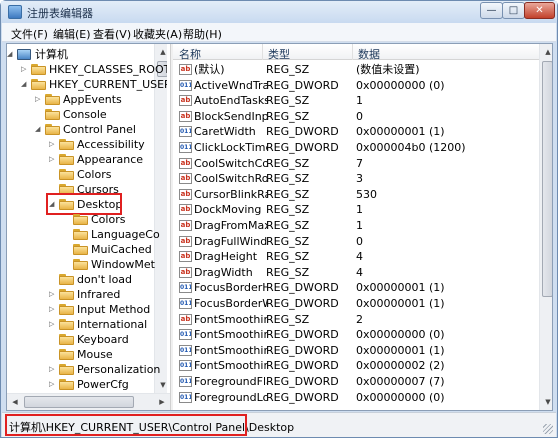 This screenshot has width=558, height=438. What do you see at coordinates (539, 10) in the screenshot?
I see `close-button: ✕` at bounding box center [539, 10].